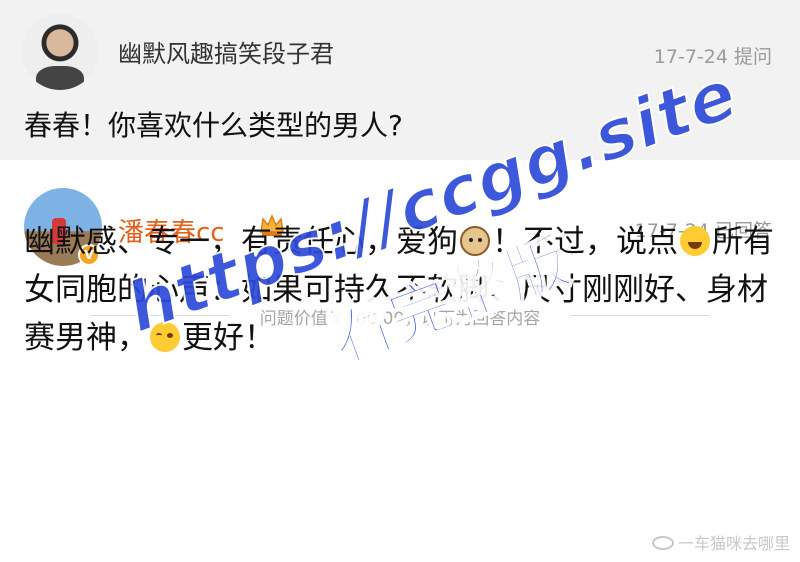  I want to click on question-meta: 17-7-24 提问, so click(713, 55).